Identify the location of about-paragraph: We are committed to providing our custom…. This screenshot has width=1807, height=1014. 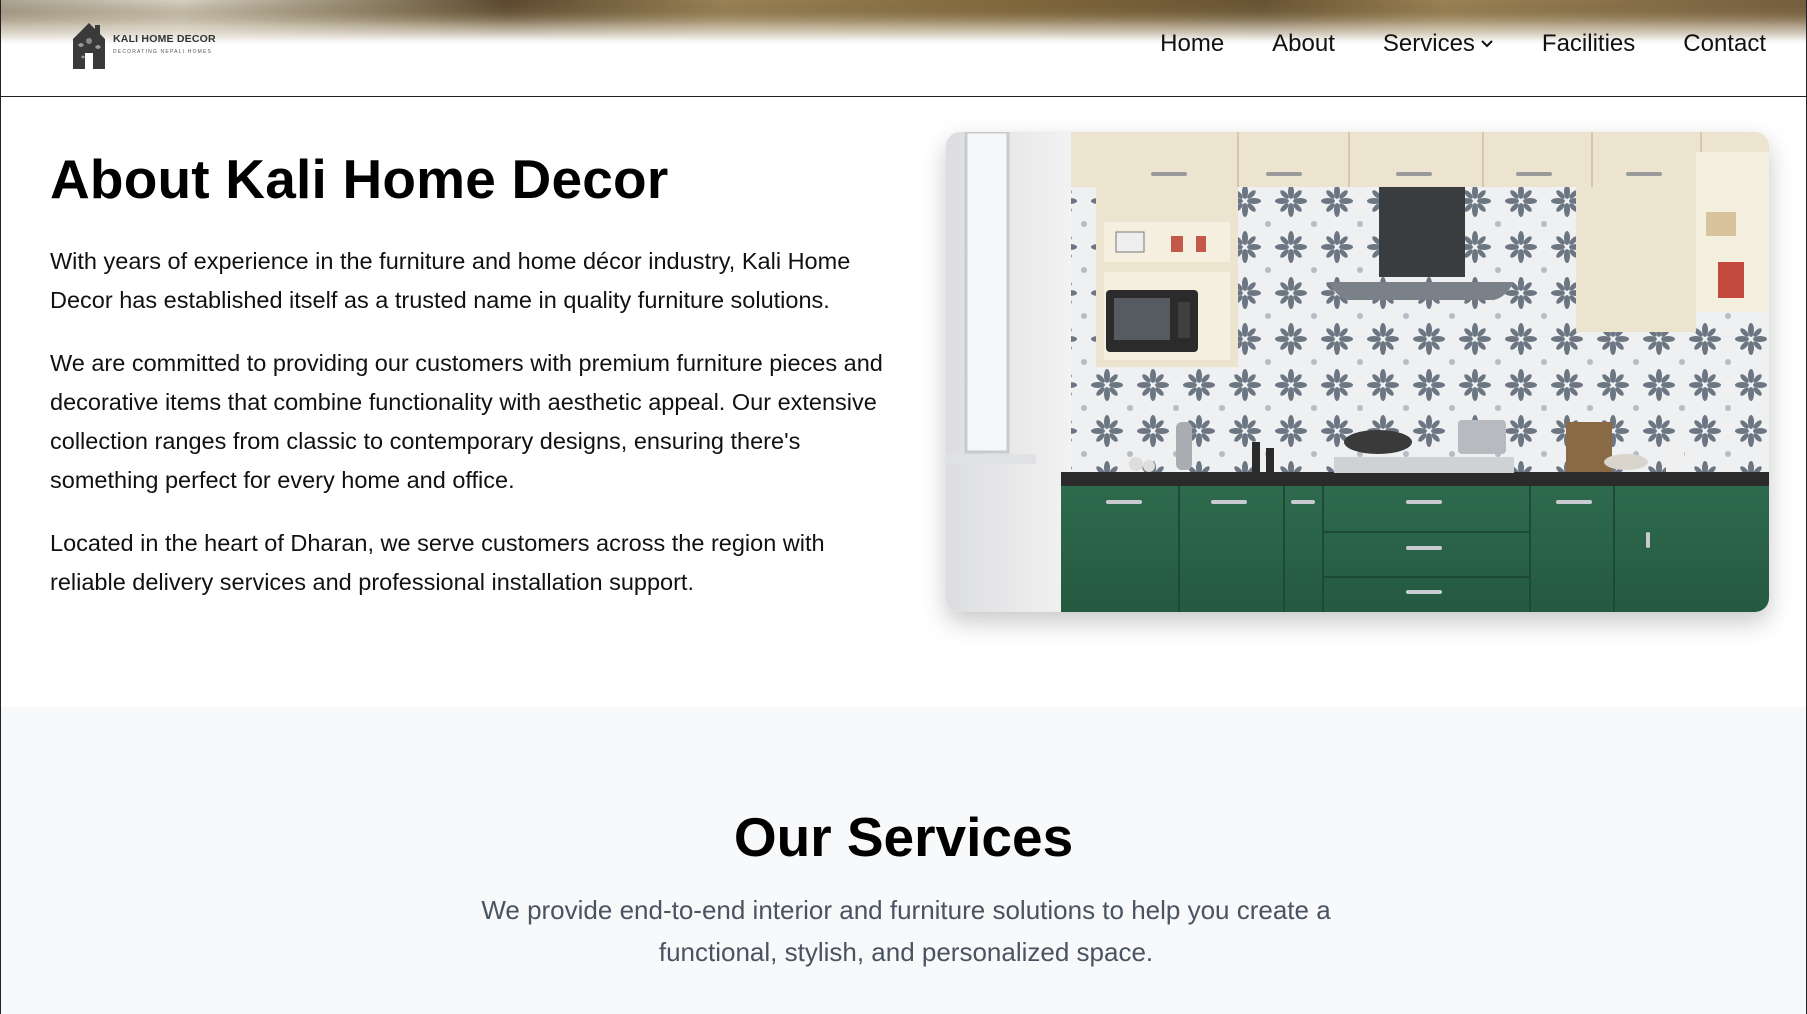
(466, 421).